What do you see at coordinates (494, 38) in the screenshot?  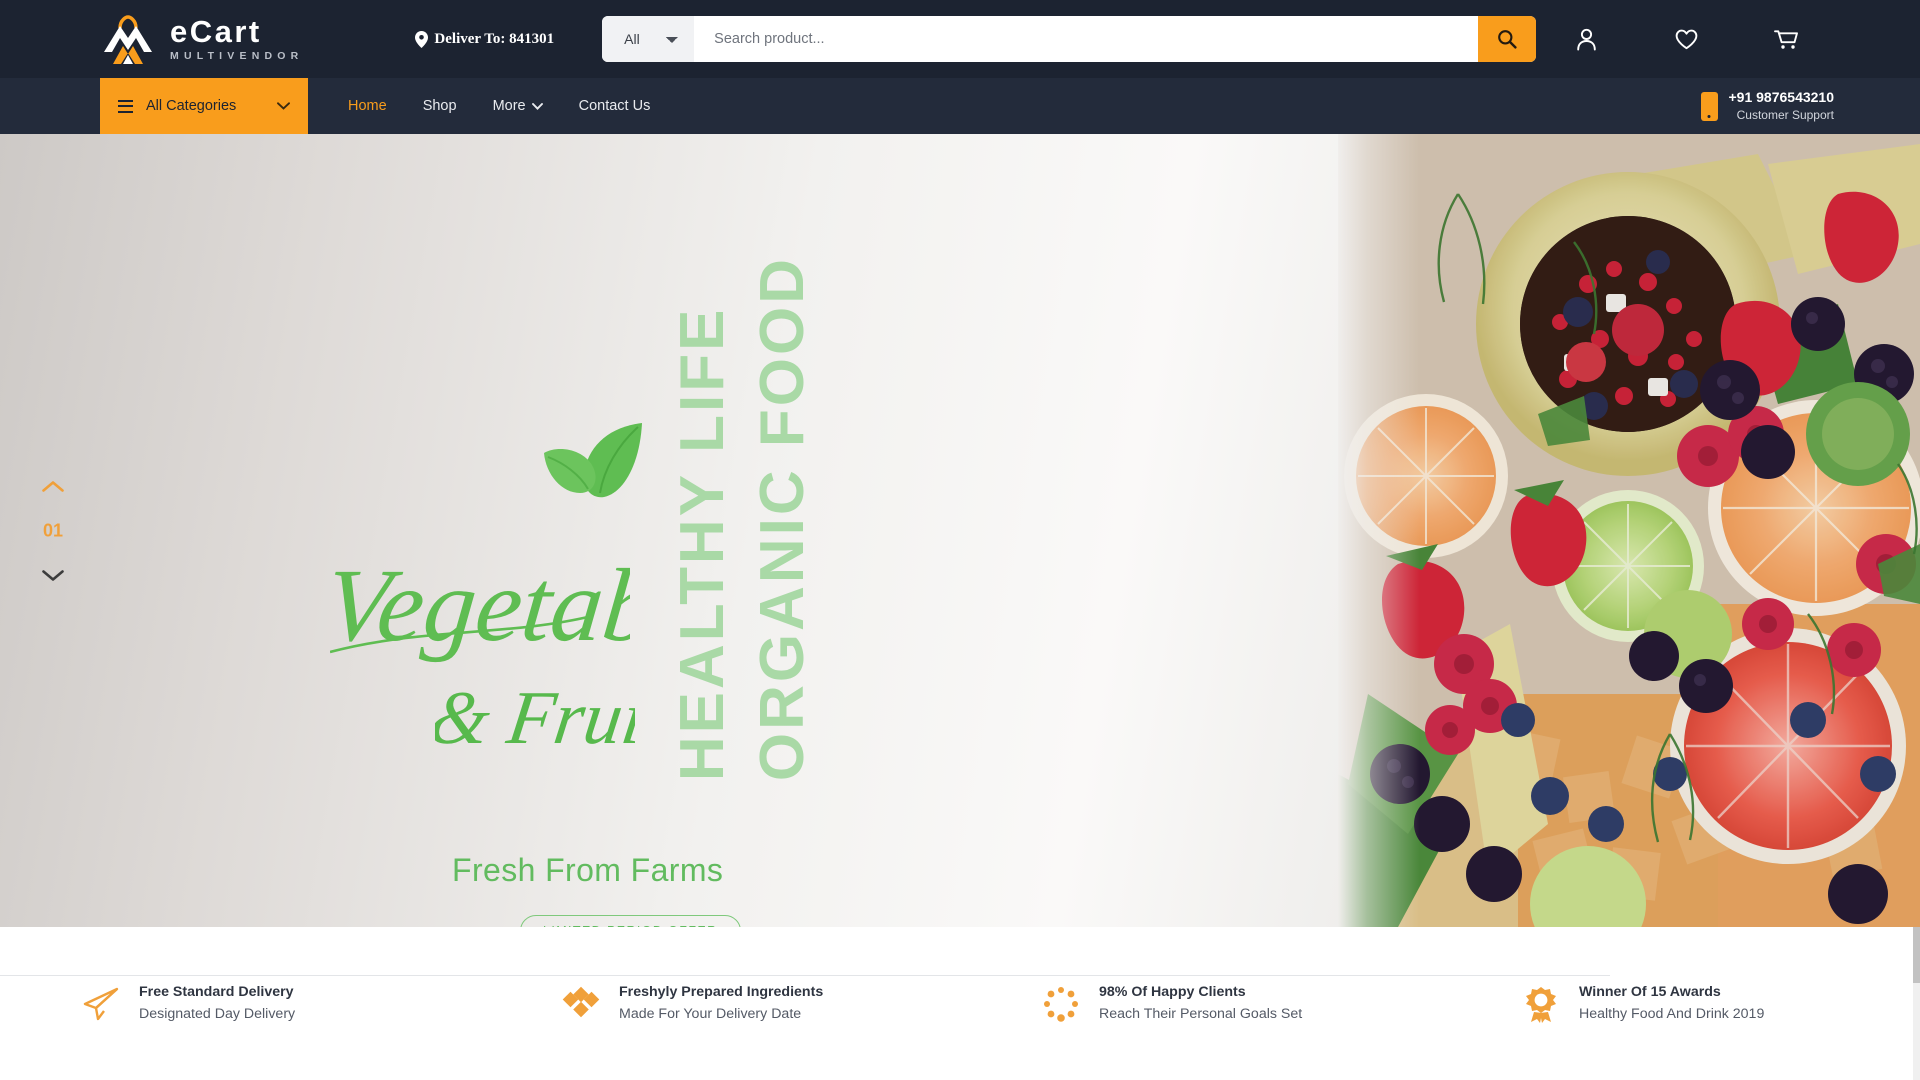 I see `deliver-to-label: Deliver To: 841301` at bounding box center [494, 38].